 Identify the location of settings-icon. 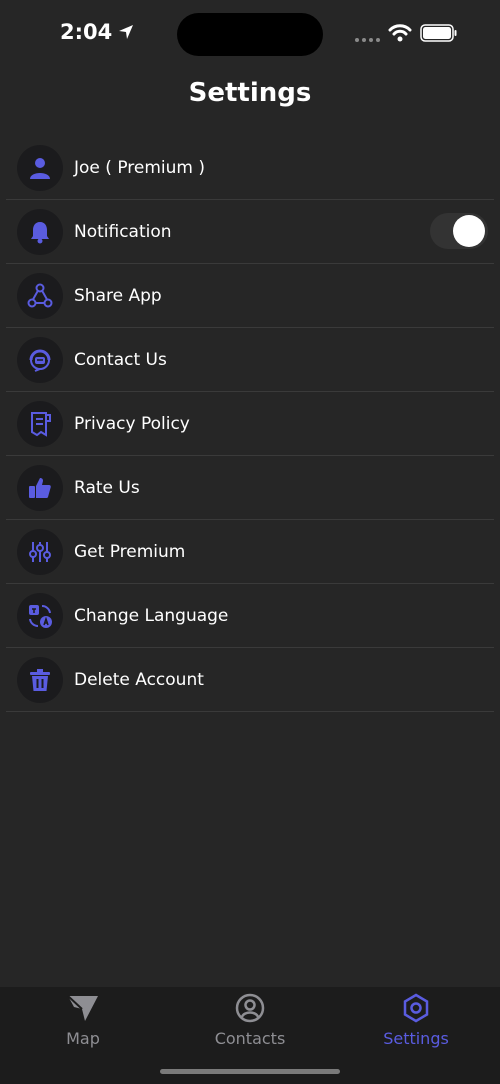
(416, 1008).